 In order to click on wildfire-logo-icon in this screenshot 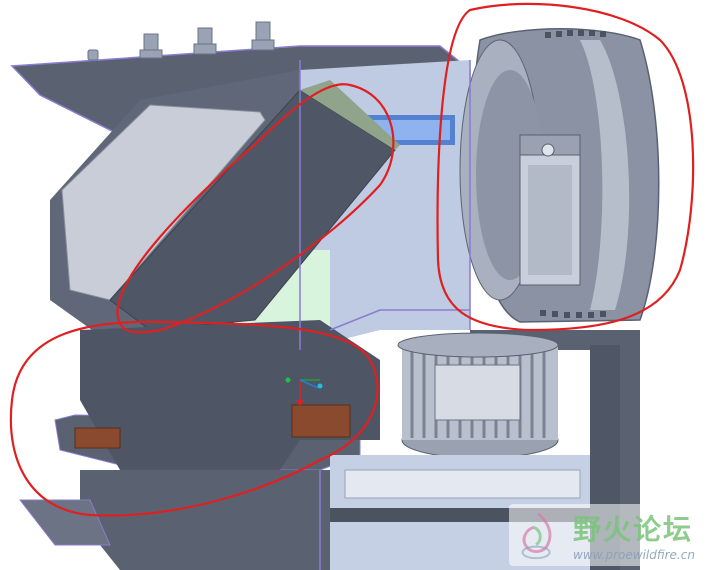, I will do `click(536, 536)`.